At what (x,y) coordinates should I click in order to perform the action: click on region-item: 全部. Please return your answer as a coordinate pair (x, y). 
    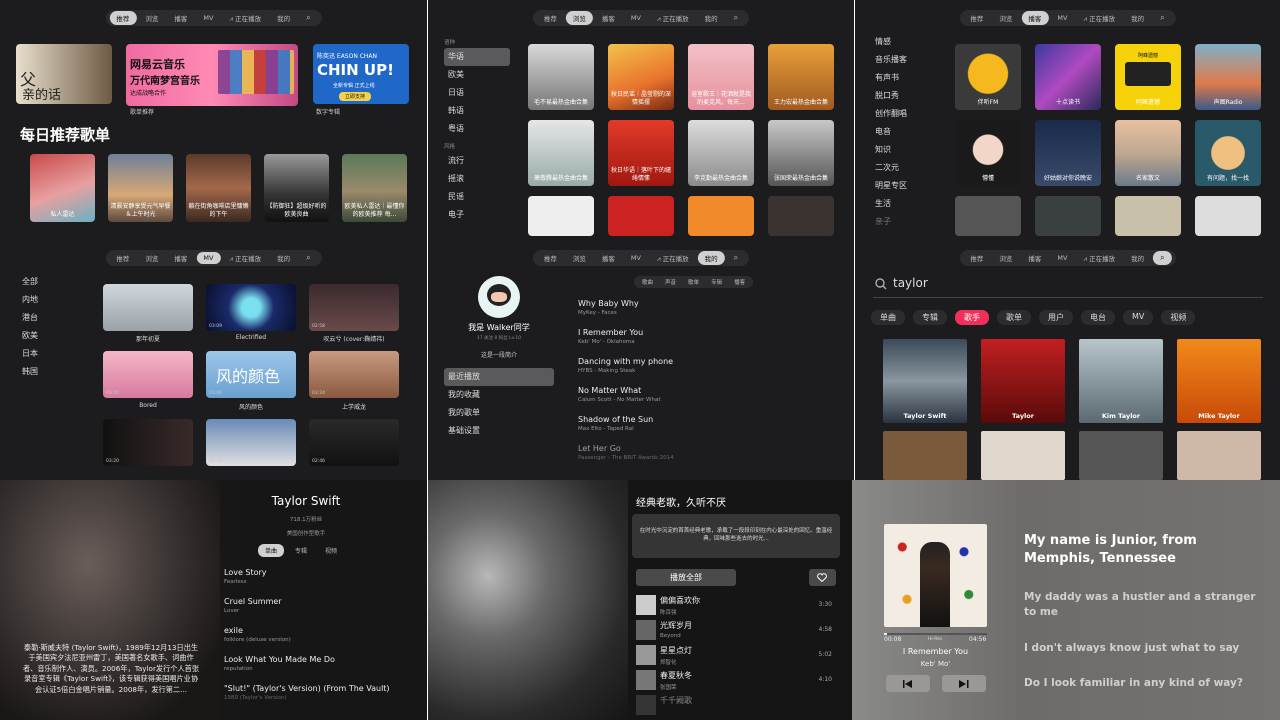
    Looking at the image, I should click on (30, 282).